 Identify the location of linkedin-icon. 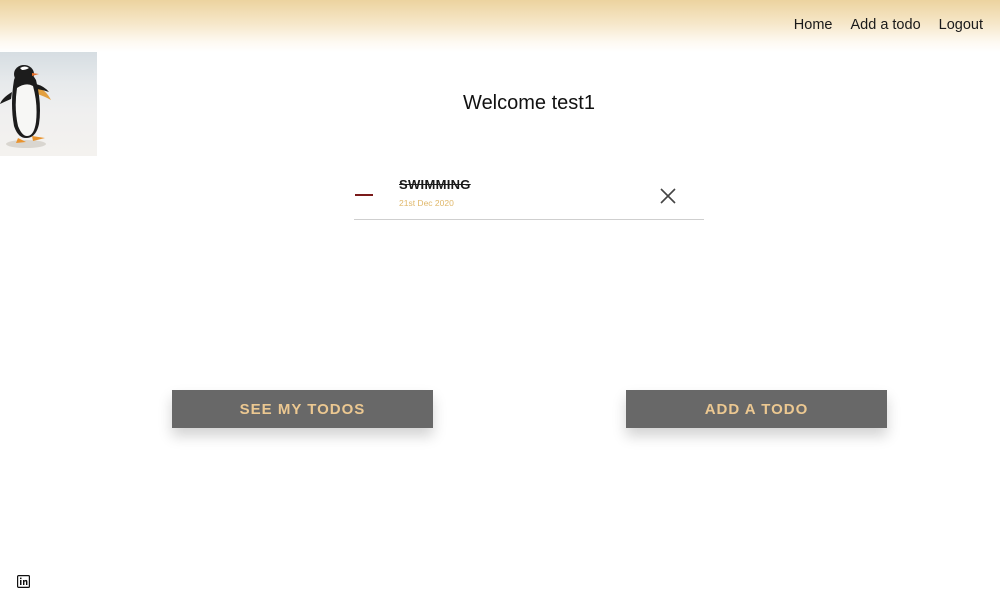
(24, 582).